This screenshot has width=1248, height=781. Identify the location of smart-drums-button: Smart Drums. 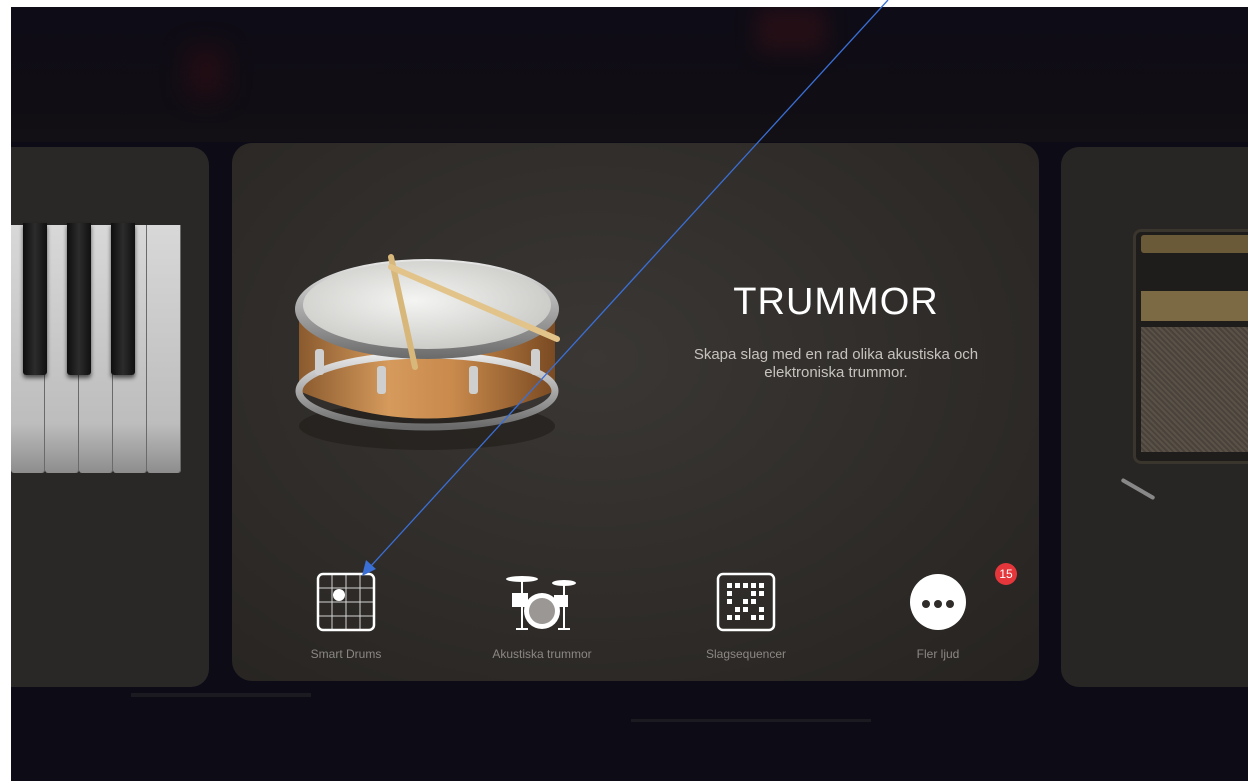
(346, 616).